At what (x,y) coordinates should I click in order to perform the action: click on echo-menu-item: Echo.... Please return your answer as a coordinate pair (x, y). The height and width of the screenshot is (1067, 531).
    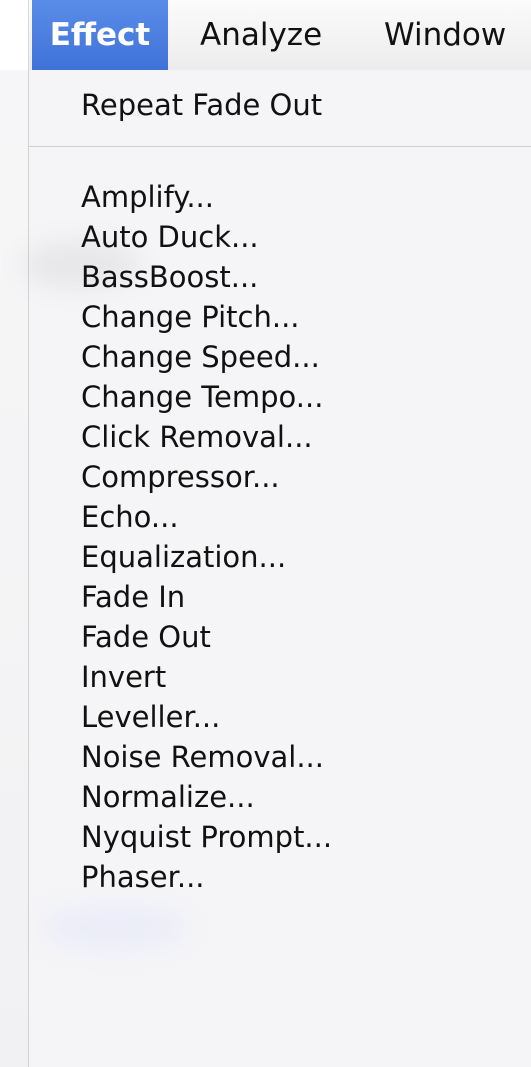
    Looking at the image, I should click on (130, 517).